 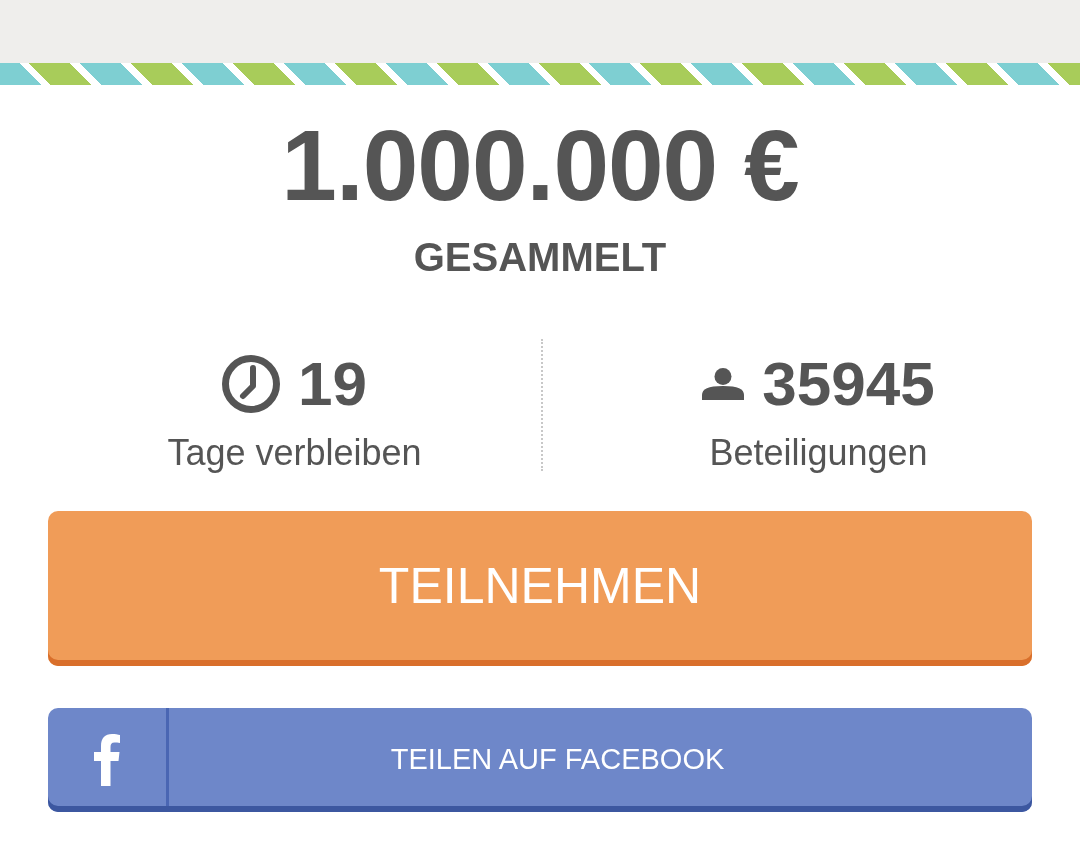 What do you see at coordinates (107, 760) in the screenshot?
I see `f-logo-icon` at bounding box center [107, 760].